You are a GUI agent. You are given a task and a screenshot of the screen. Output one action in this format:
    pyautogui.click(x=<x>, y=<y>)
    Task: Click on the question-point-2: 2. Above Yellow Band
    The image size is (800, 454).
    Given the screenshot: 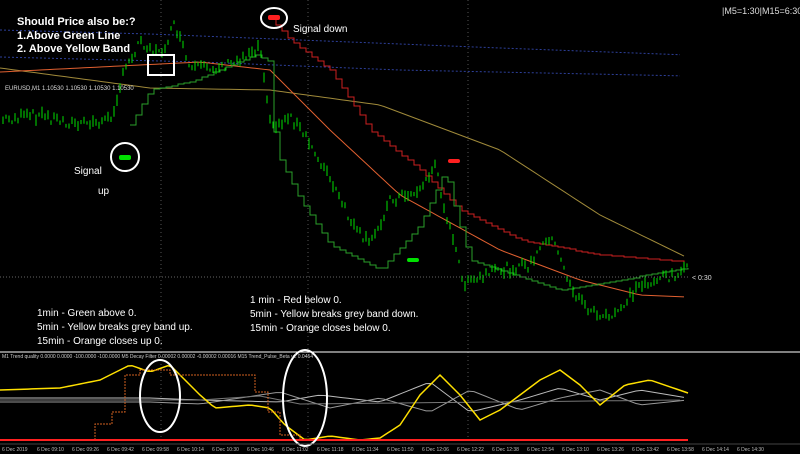 What is the action you would take?
    pyautogui.click(x=74, y=49)
    